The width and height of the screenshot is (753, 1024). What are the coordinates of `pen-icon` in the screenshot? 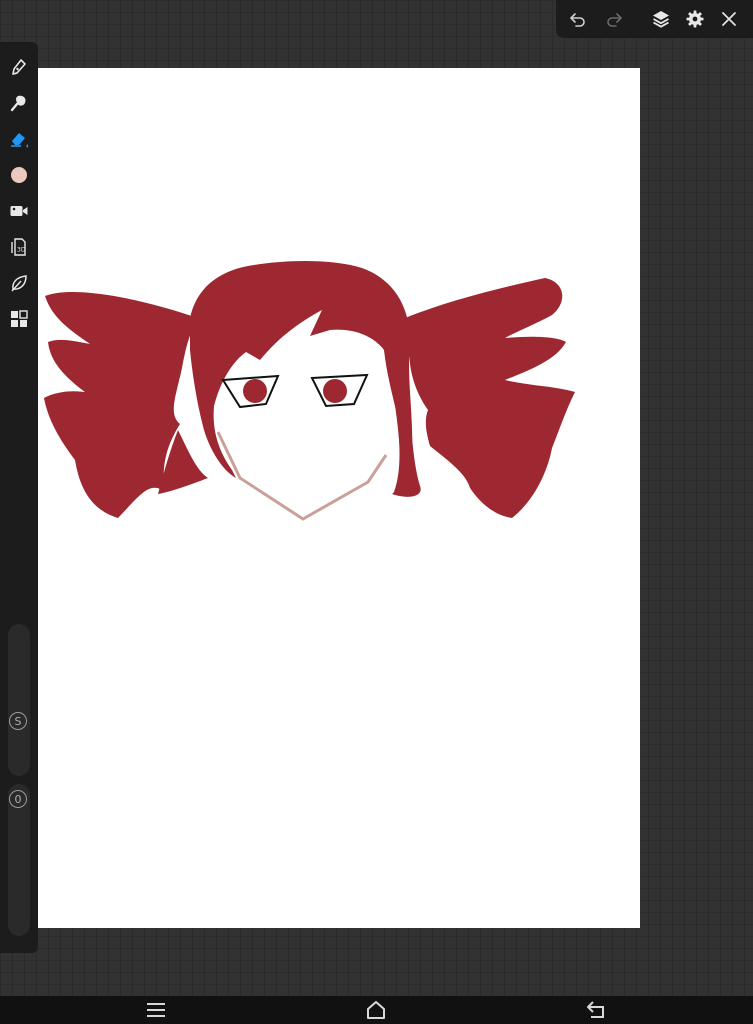 It's located at (19, 67).